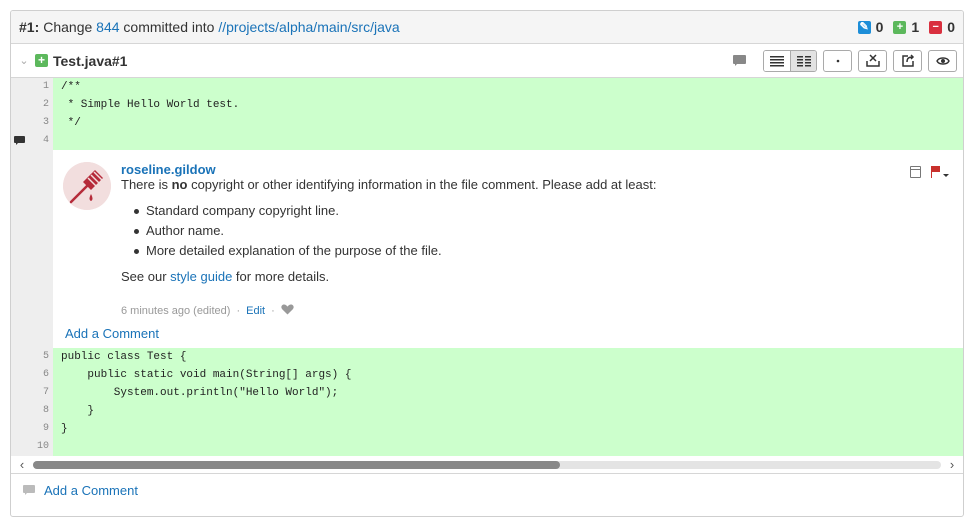 This screenshot has height=520, width=974. What do you see at coordinates (487, 61) in the screenshot?
I see `file-header: ⌄ + Test.java#1` at bounding box center [487, 61].